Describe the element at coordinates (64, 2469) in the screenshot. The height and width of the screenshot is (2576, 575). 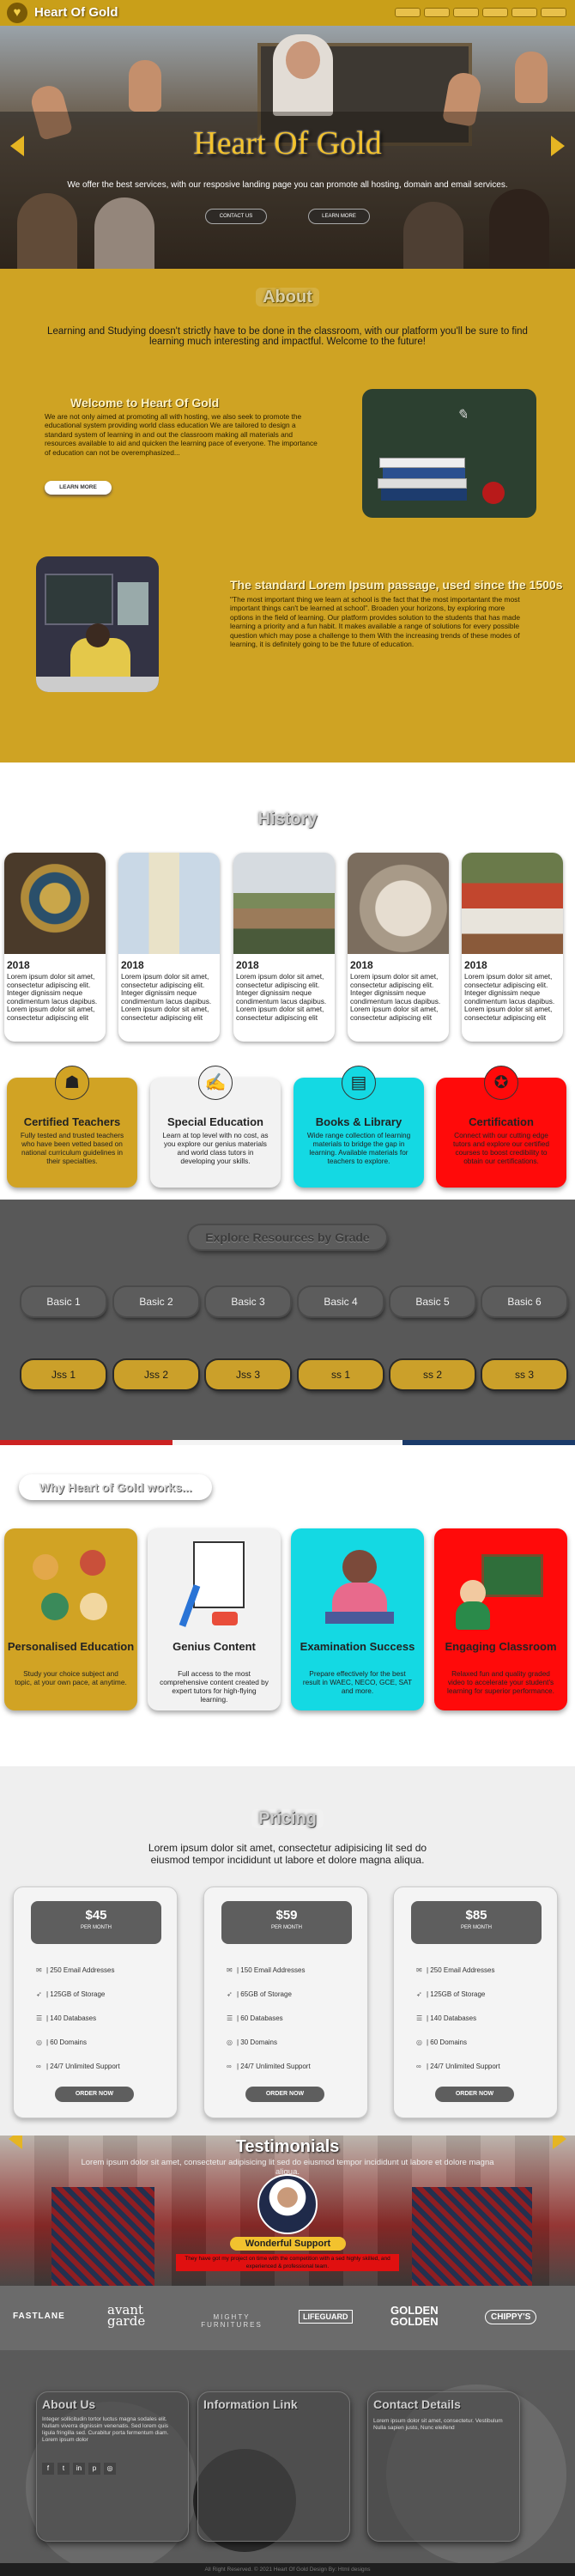
I see `twitter-icon: t` at that location.